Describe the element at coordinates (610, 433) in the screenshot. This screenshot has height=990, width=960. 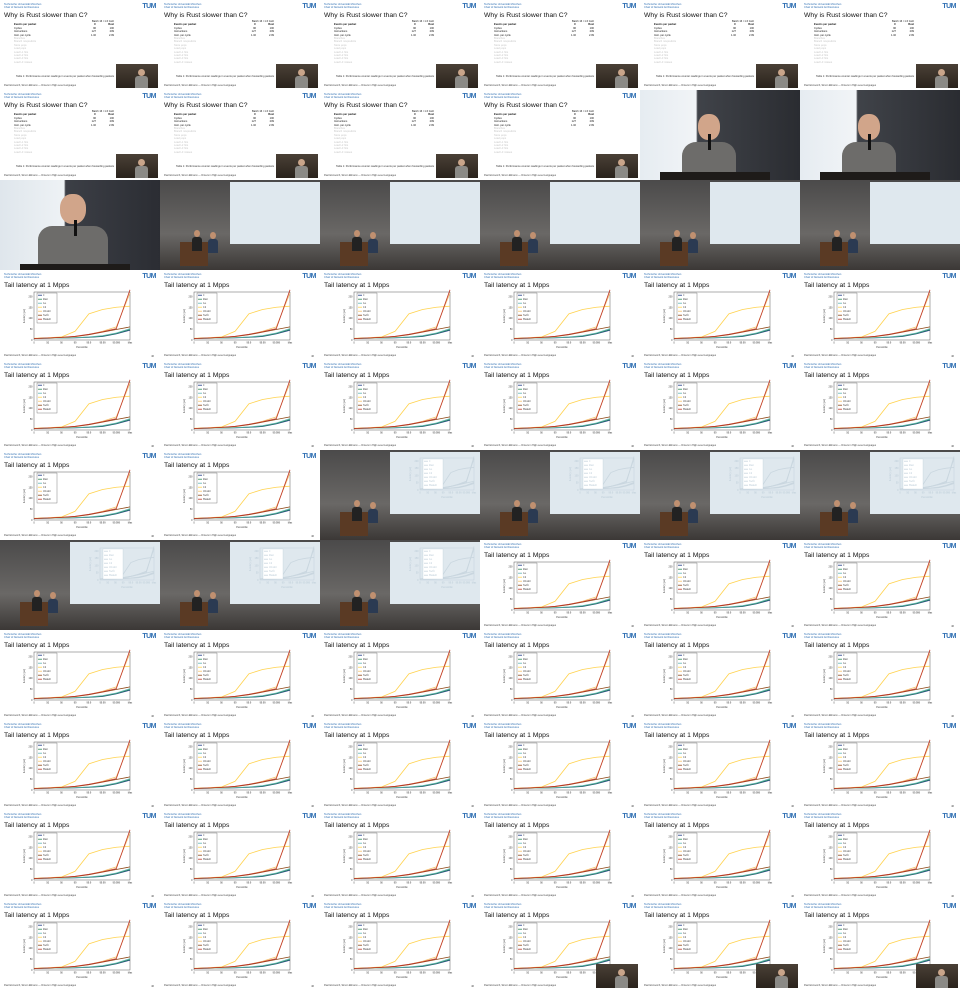
I see `x-tick-label: Max` at that location.